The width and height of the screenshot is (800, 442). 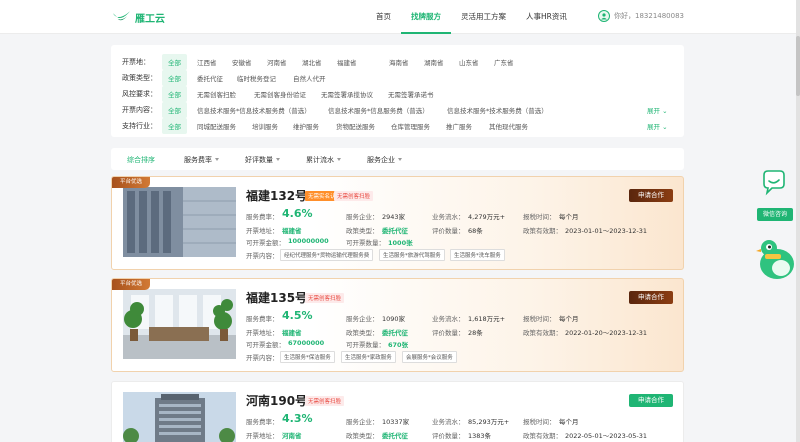 What do you see at coordinates (469, 62) in the screenshot?
I see `filter-option: 山东省` at bounding box center [469, 62].